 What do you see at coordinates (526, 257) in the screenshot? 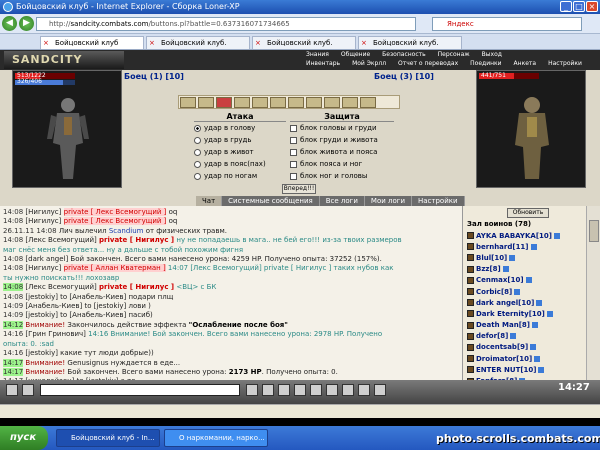
I see `user-row: Blul[10]` at bounding box center [526, 257].